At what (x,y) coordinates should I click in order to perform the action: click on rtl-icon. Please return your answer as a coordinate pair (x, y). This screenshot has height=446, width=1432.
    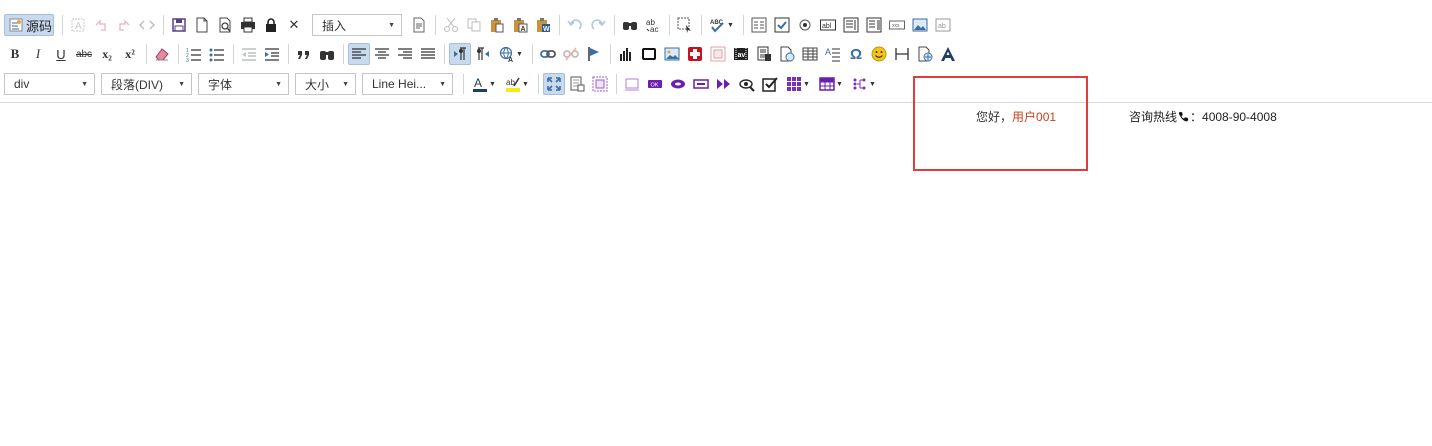
    Looking at the image, I should click on (483, 54).